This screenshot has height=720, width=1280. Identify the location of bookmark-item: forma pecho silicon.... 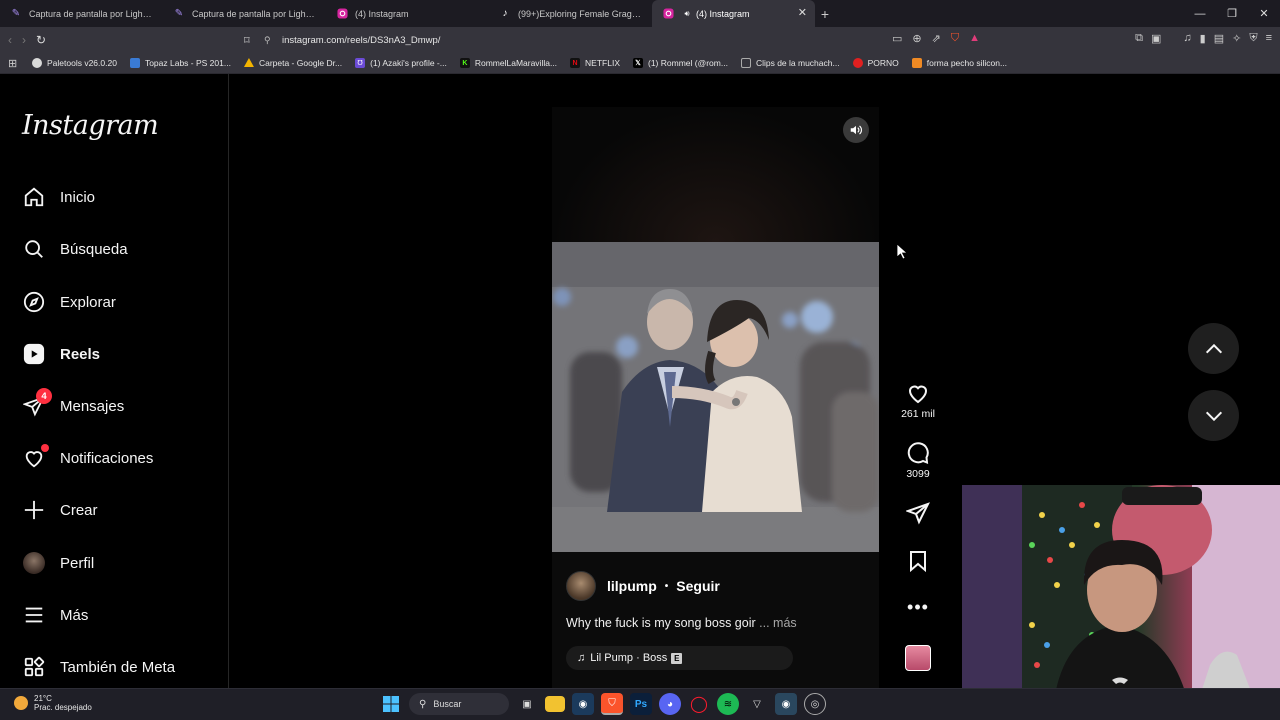
(959, 63).